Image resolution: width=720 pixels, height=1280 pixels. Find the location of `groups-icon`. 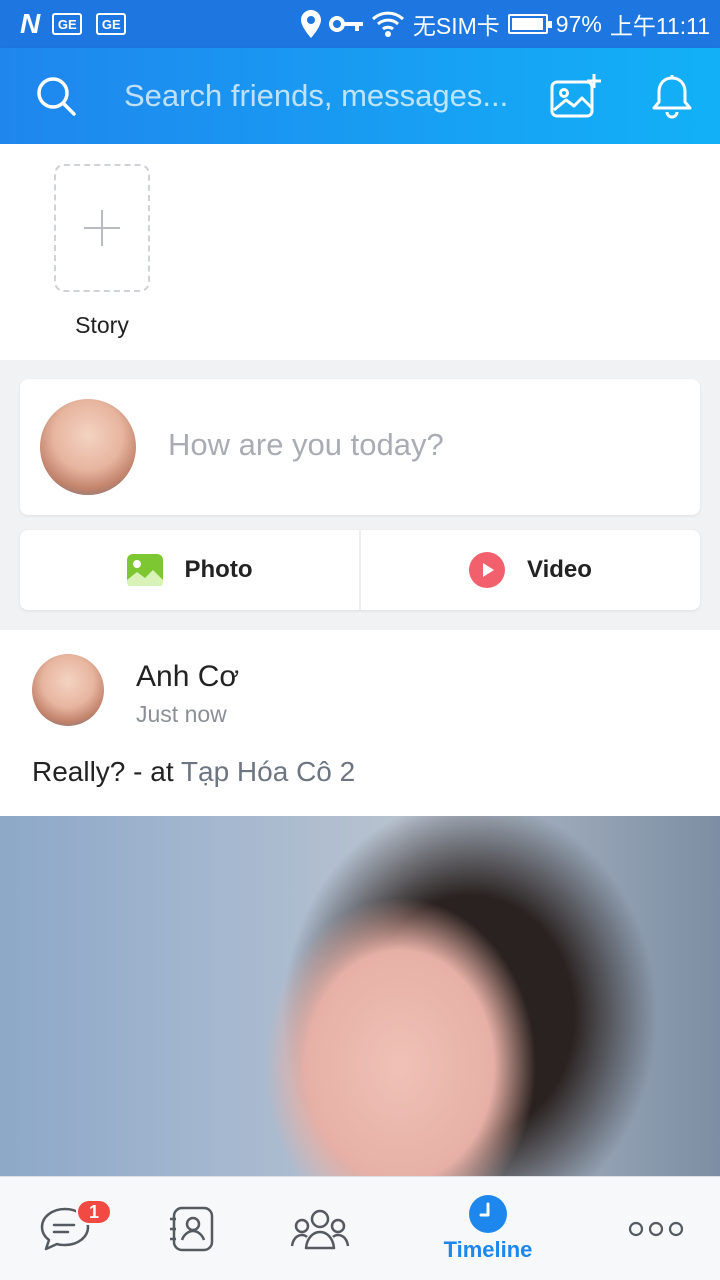

groups-icon is located at coordinates (320, 1229).